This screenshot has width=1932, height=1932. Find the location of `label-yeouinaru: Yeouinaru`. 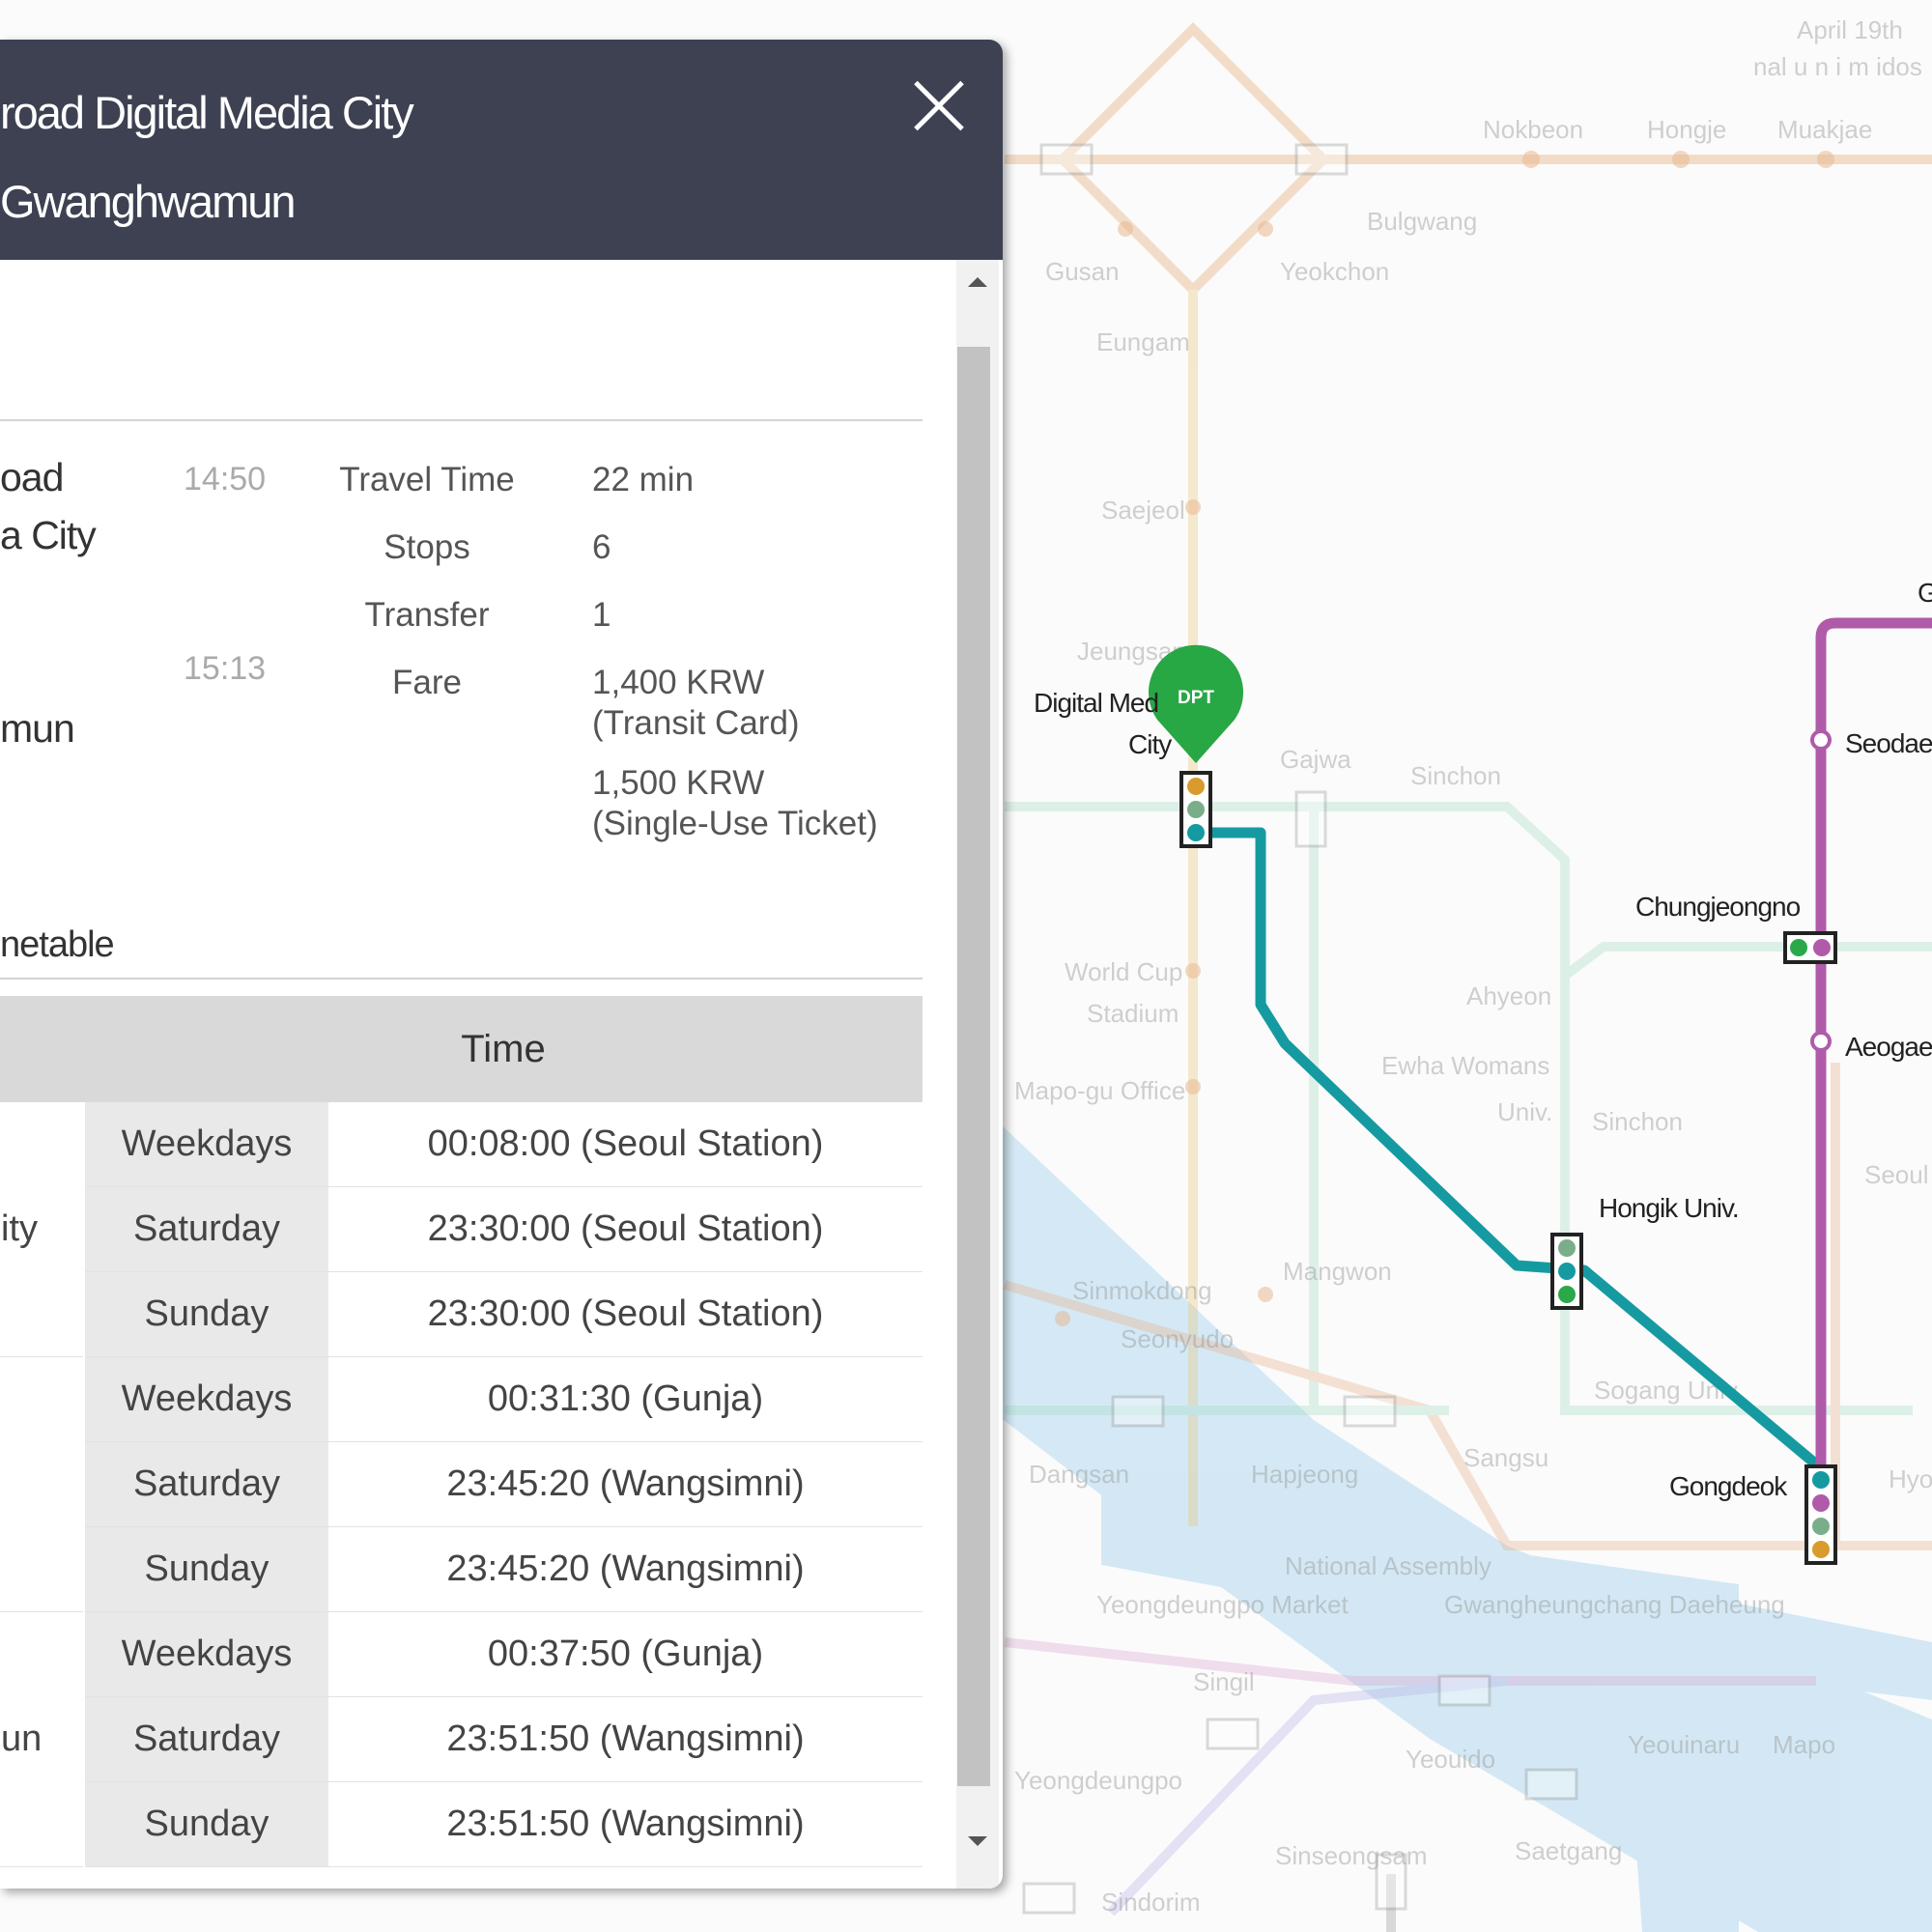

label-yeouinaru: Yeouinaru is located at coordinates (1684, 1744).